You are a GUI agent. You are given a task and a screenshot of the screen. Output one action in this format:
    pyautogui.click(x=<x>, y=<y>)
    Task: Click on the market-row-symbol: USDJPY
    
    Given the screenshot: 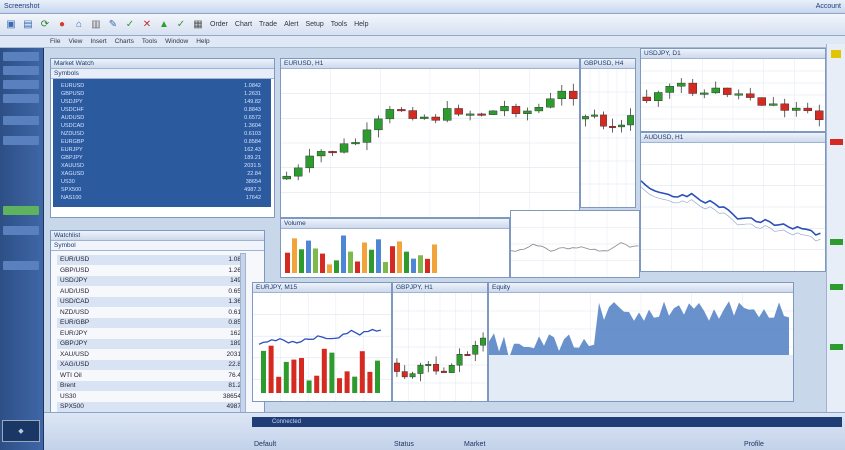 What is the action you would take?
    pyautogui.click(x=72, y=102)
    